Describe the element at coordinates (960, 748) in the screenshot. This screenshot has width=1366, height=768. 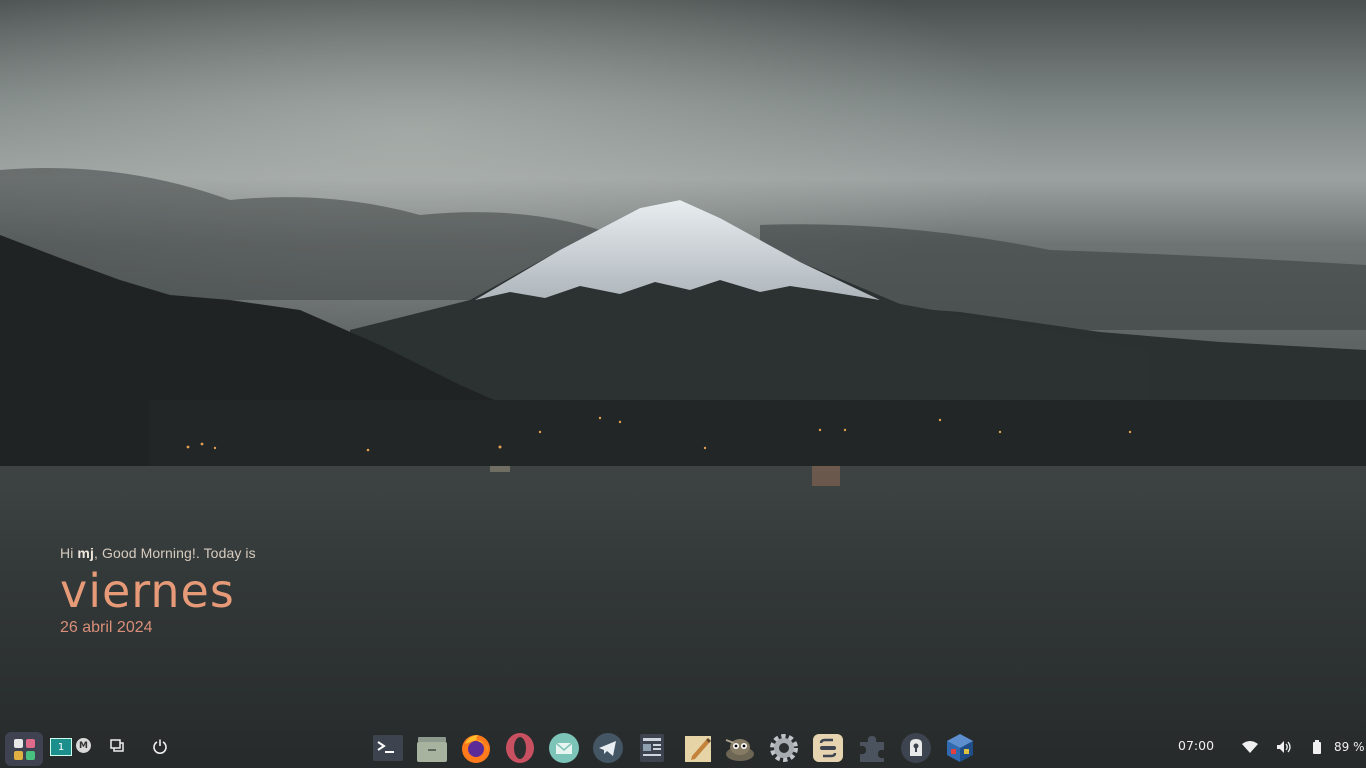
I see `virtualbox-icon` at that location.